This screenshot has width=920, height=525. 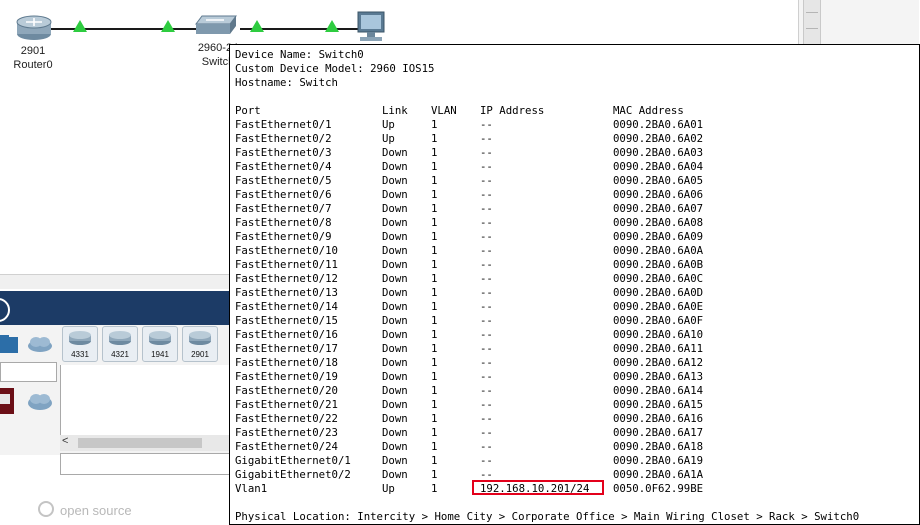 What do you see at coordinates (658, 474) in the screenshot?
I see `cell-mac: 0090.2BA0.6A1A` at bounding box center [658, 474].